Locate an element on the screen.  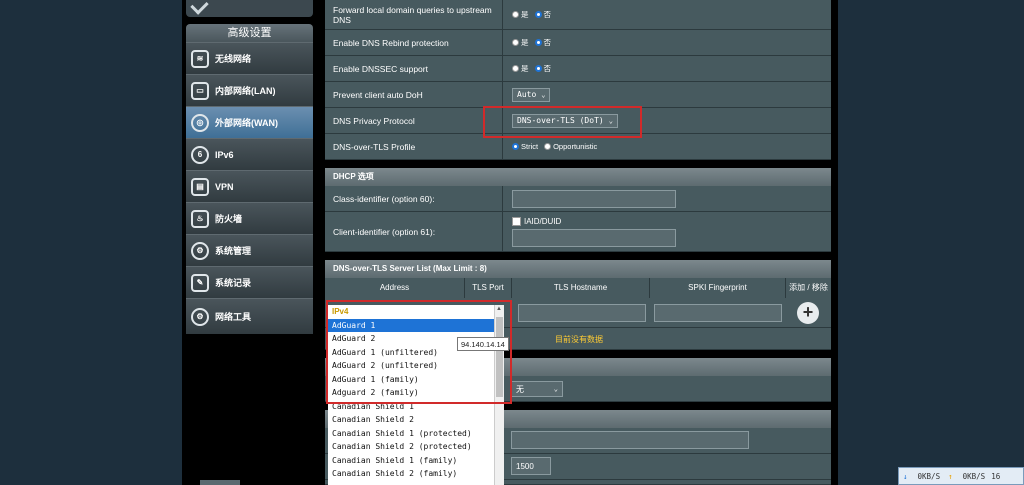
sidebar-item-wireless: ≋ 无线网络 is located at coordinates (249, 58).